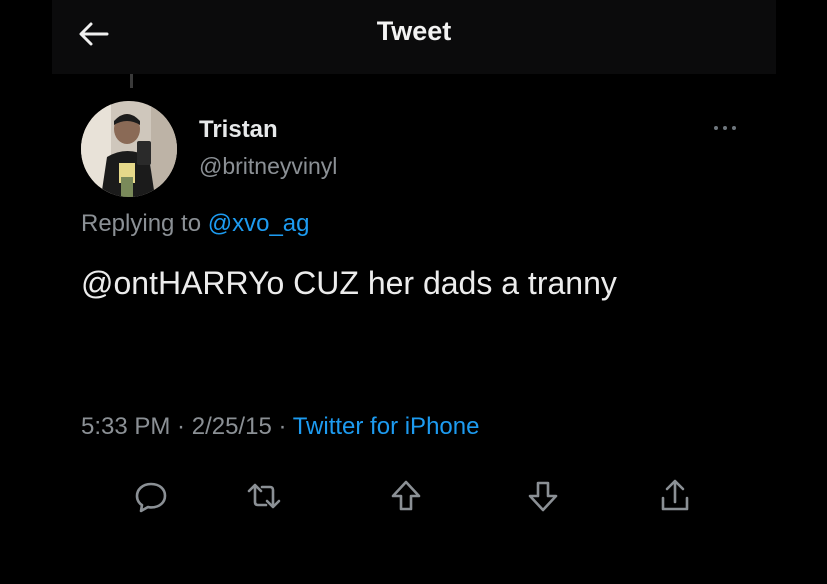 Image resolution: width=827 pixels, height=584 pixels. I want to click on downvote-button, so click(543, 496).